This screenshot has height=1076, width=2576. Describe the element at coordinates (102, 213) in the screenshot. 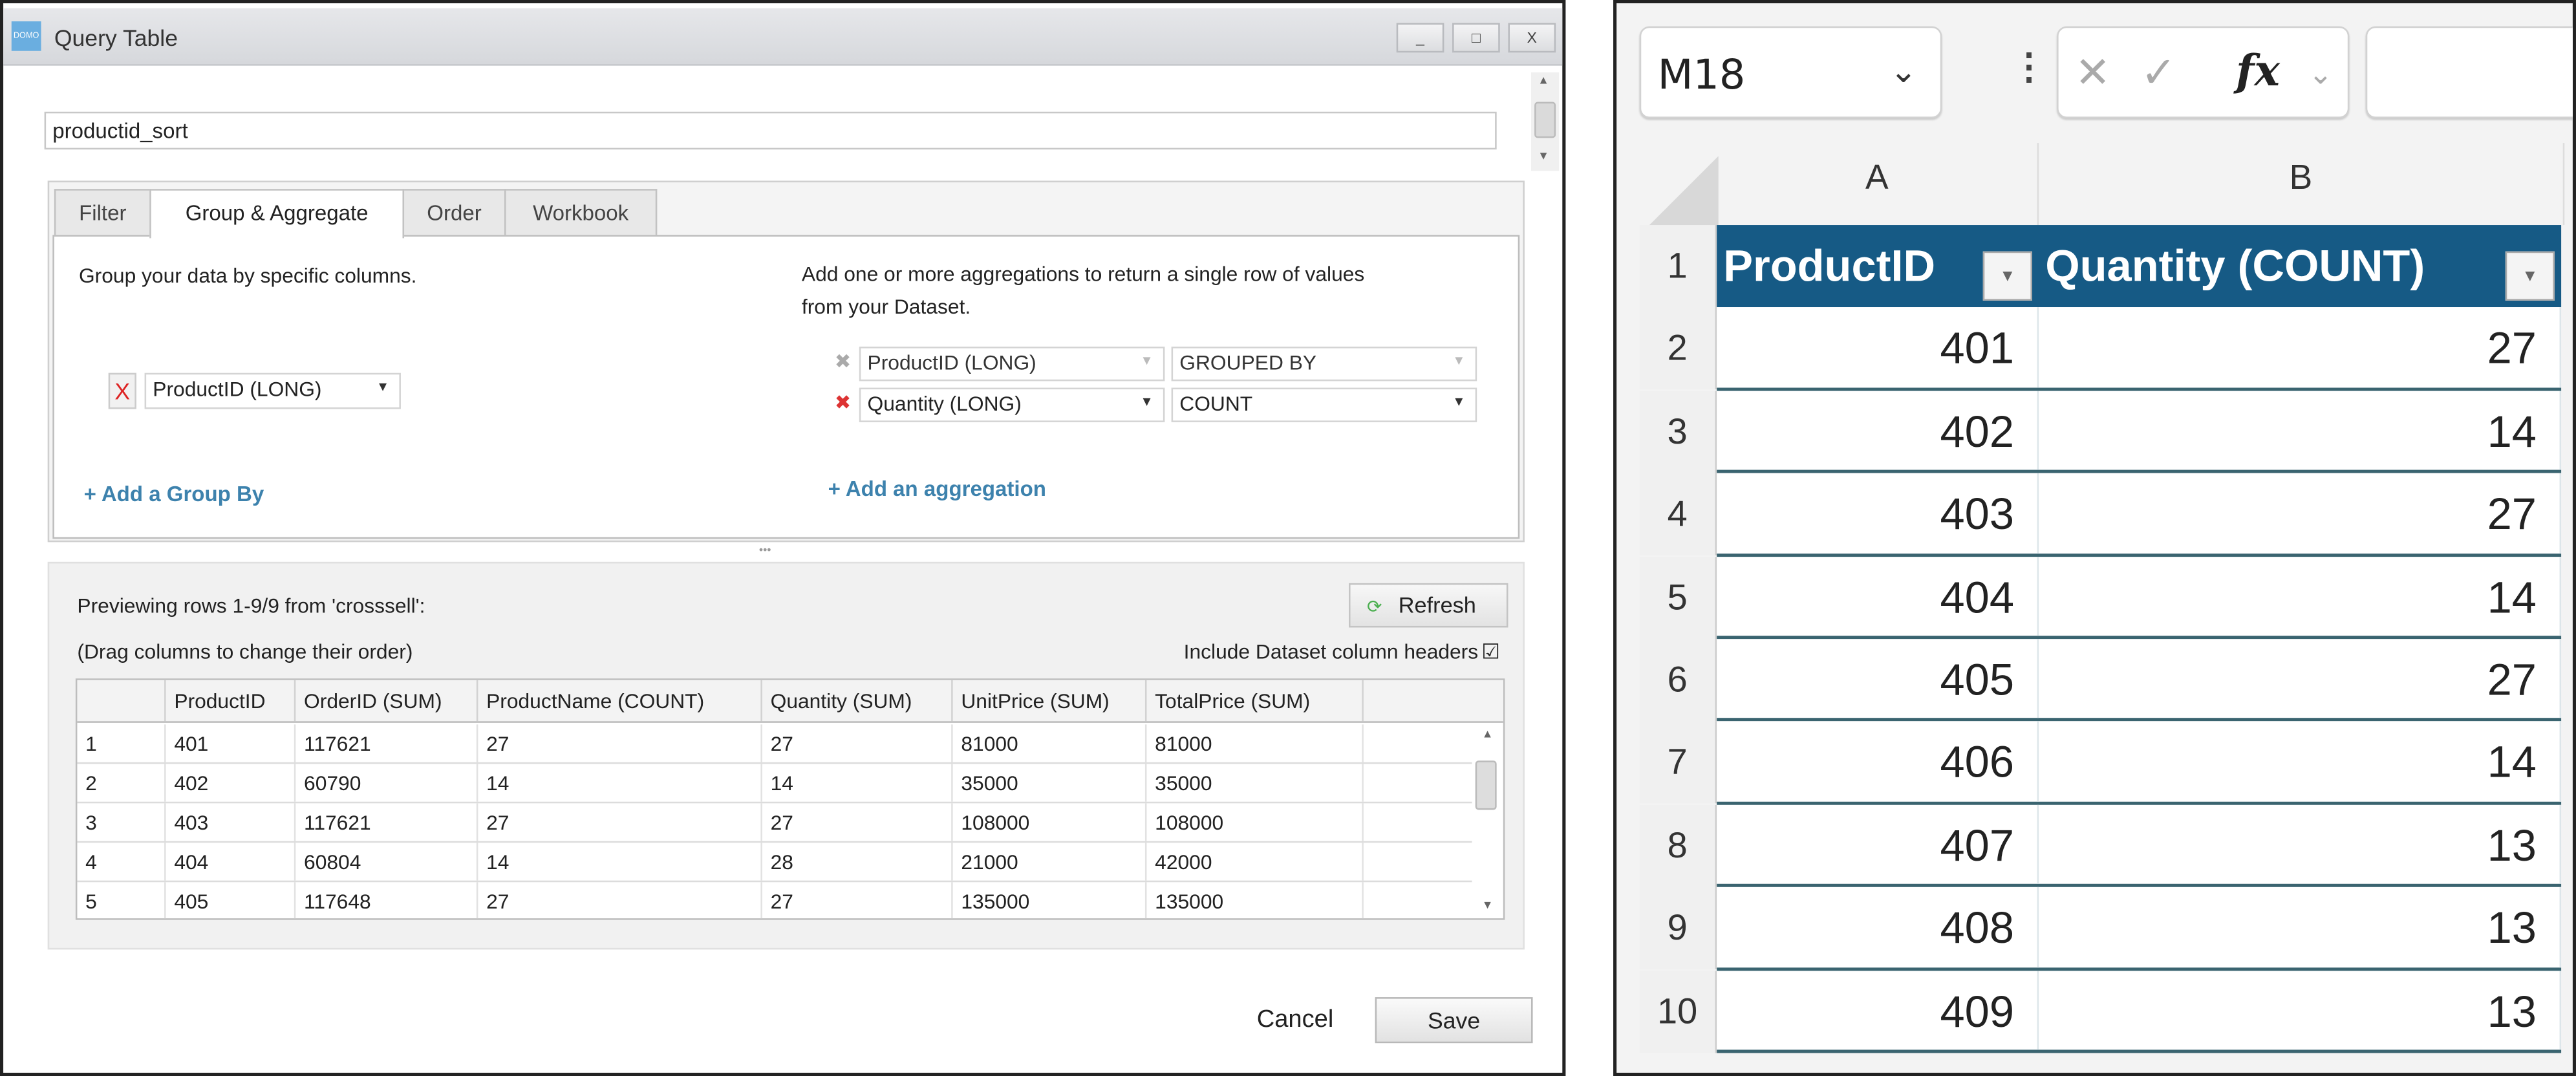

I see `tab-filter: Filter` at that location.